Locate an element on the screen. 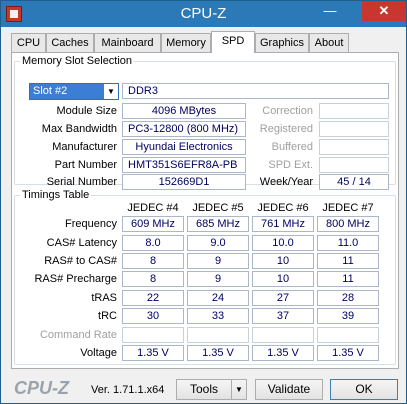  ras-to-cas-label: RAS# to CAS# is located at coordinates (80, 261).